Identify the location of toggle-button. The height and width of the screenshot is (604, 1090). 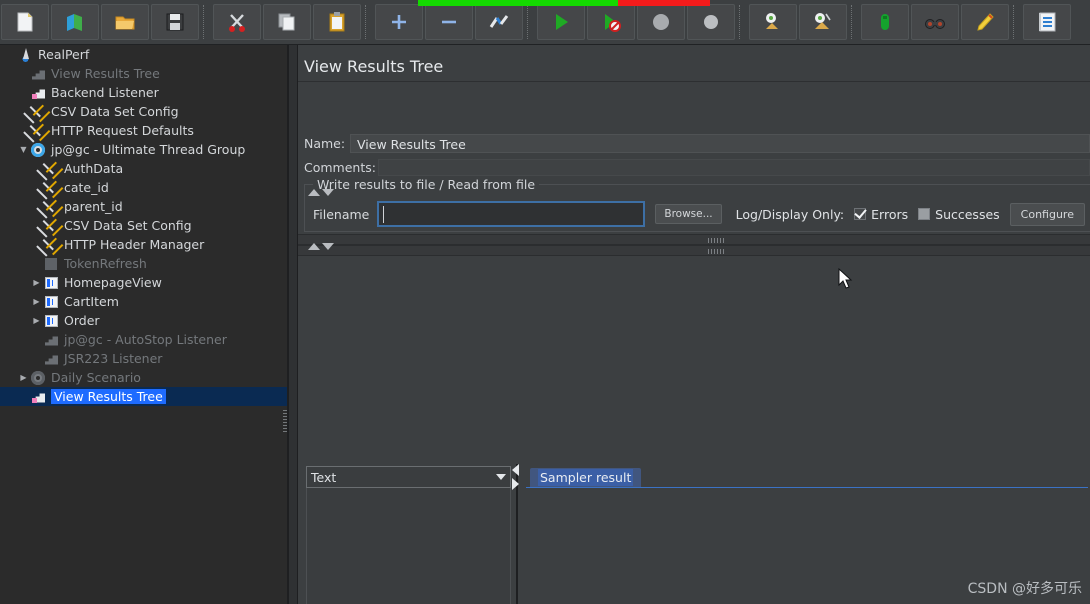
(499, 22).